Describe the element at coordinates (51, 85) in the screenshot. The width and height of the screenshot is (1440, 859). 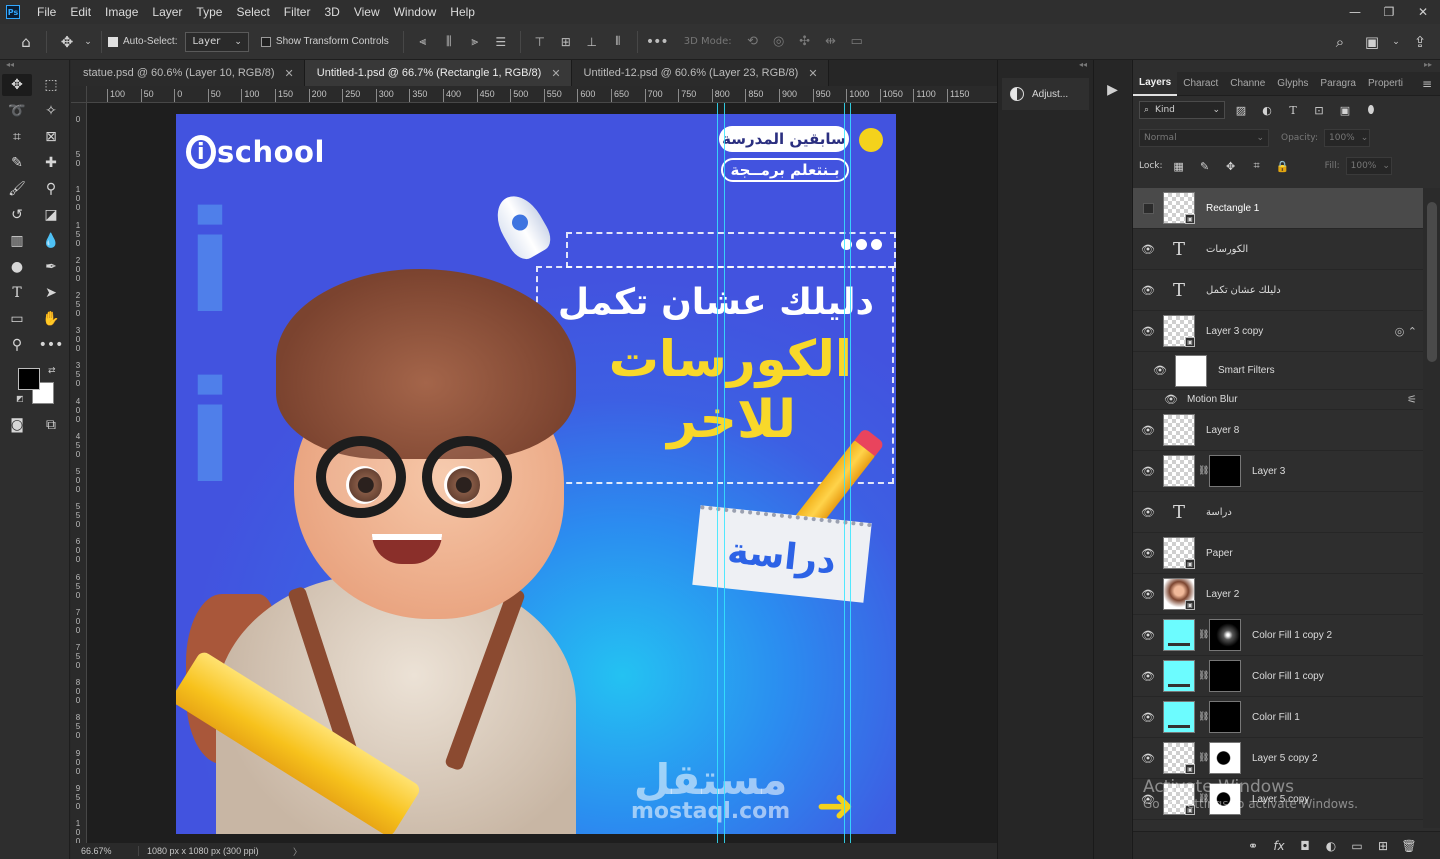
I see `rectangular-marquee-tool-icon: ⬚` at that location.